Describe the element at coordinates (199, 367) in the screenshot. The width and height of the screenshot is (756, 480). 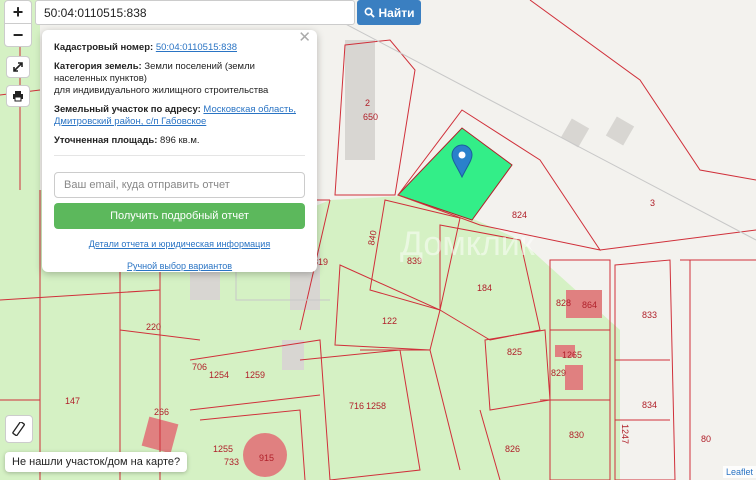
I see `parcel-label: 706` at that location.